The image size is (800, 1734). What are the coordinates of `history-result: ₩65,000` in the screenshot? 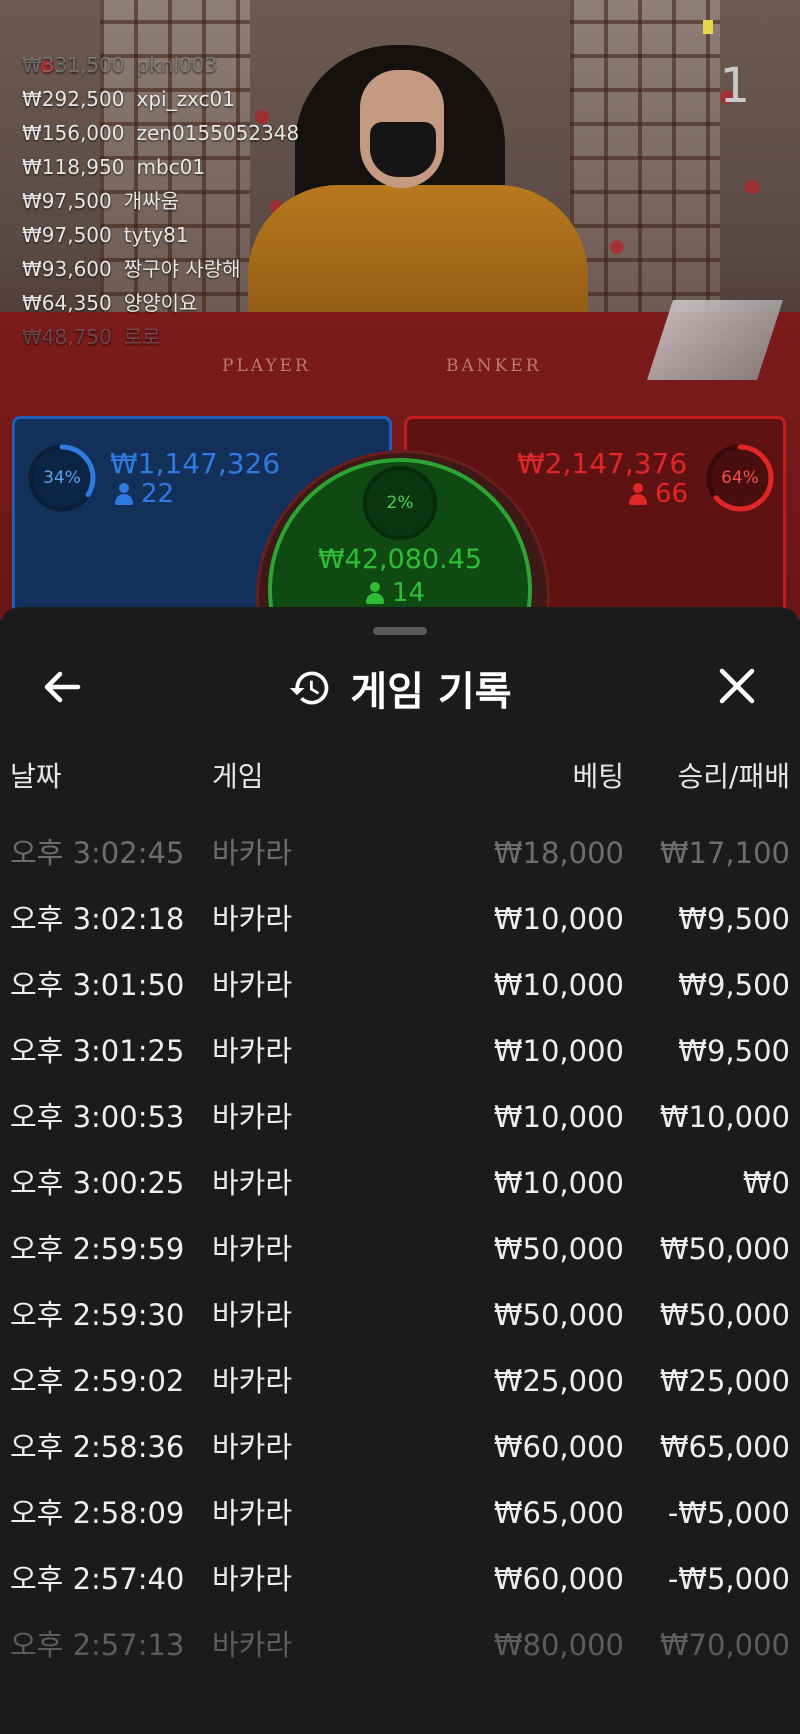 It's located at (724, 1447).